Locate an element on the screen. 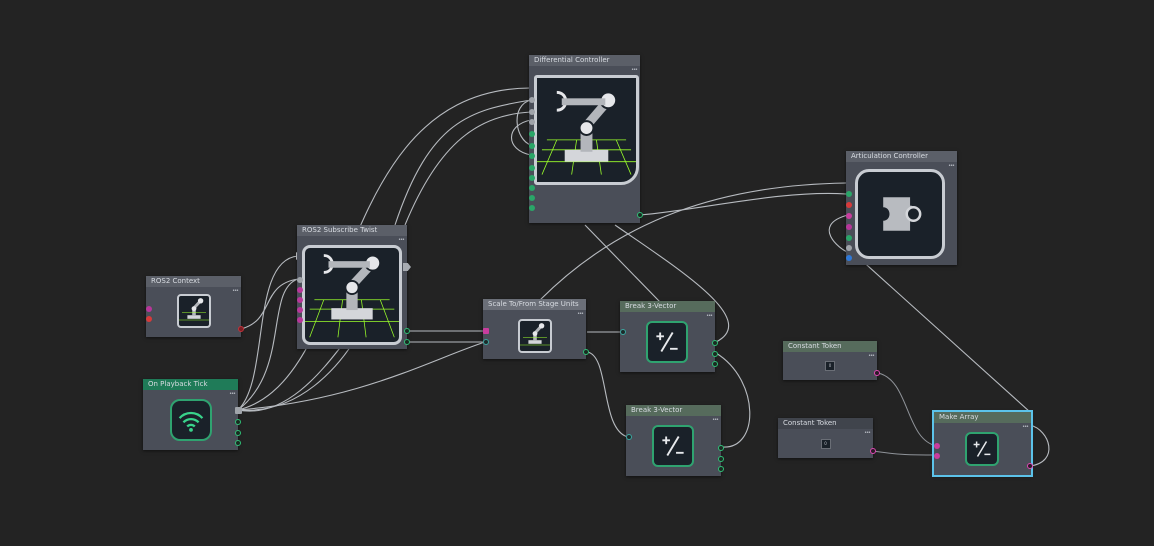 Image resolution: width=1154 pixels, height=546 pixels. node-title: Scale To/From Stage Units is located at coordinates (534, 304).